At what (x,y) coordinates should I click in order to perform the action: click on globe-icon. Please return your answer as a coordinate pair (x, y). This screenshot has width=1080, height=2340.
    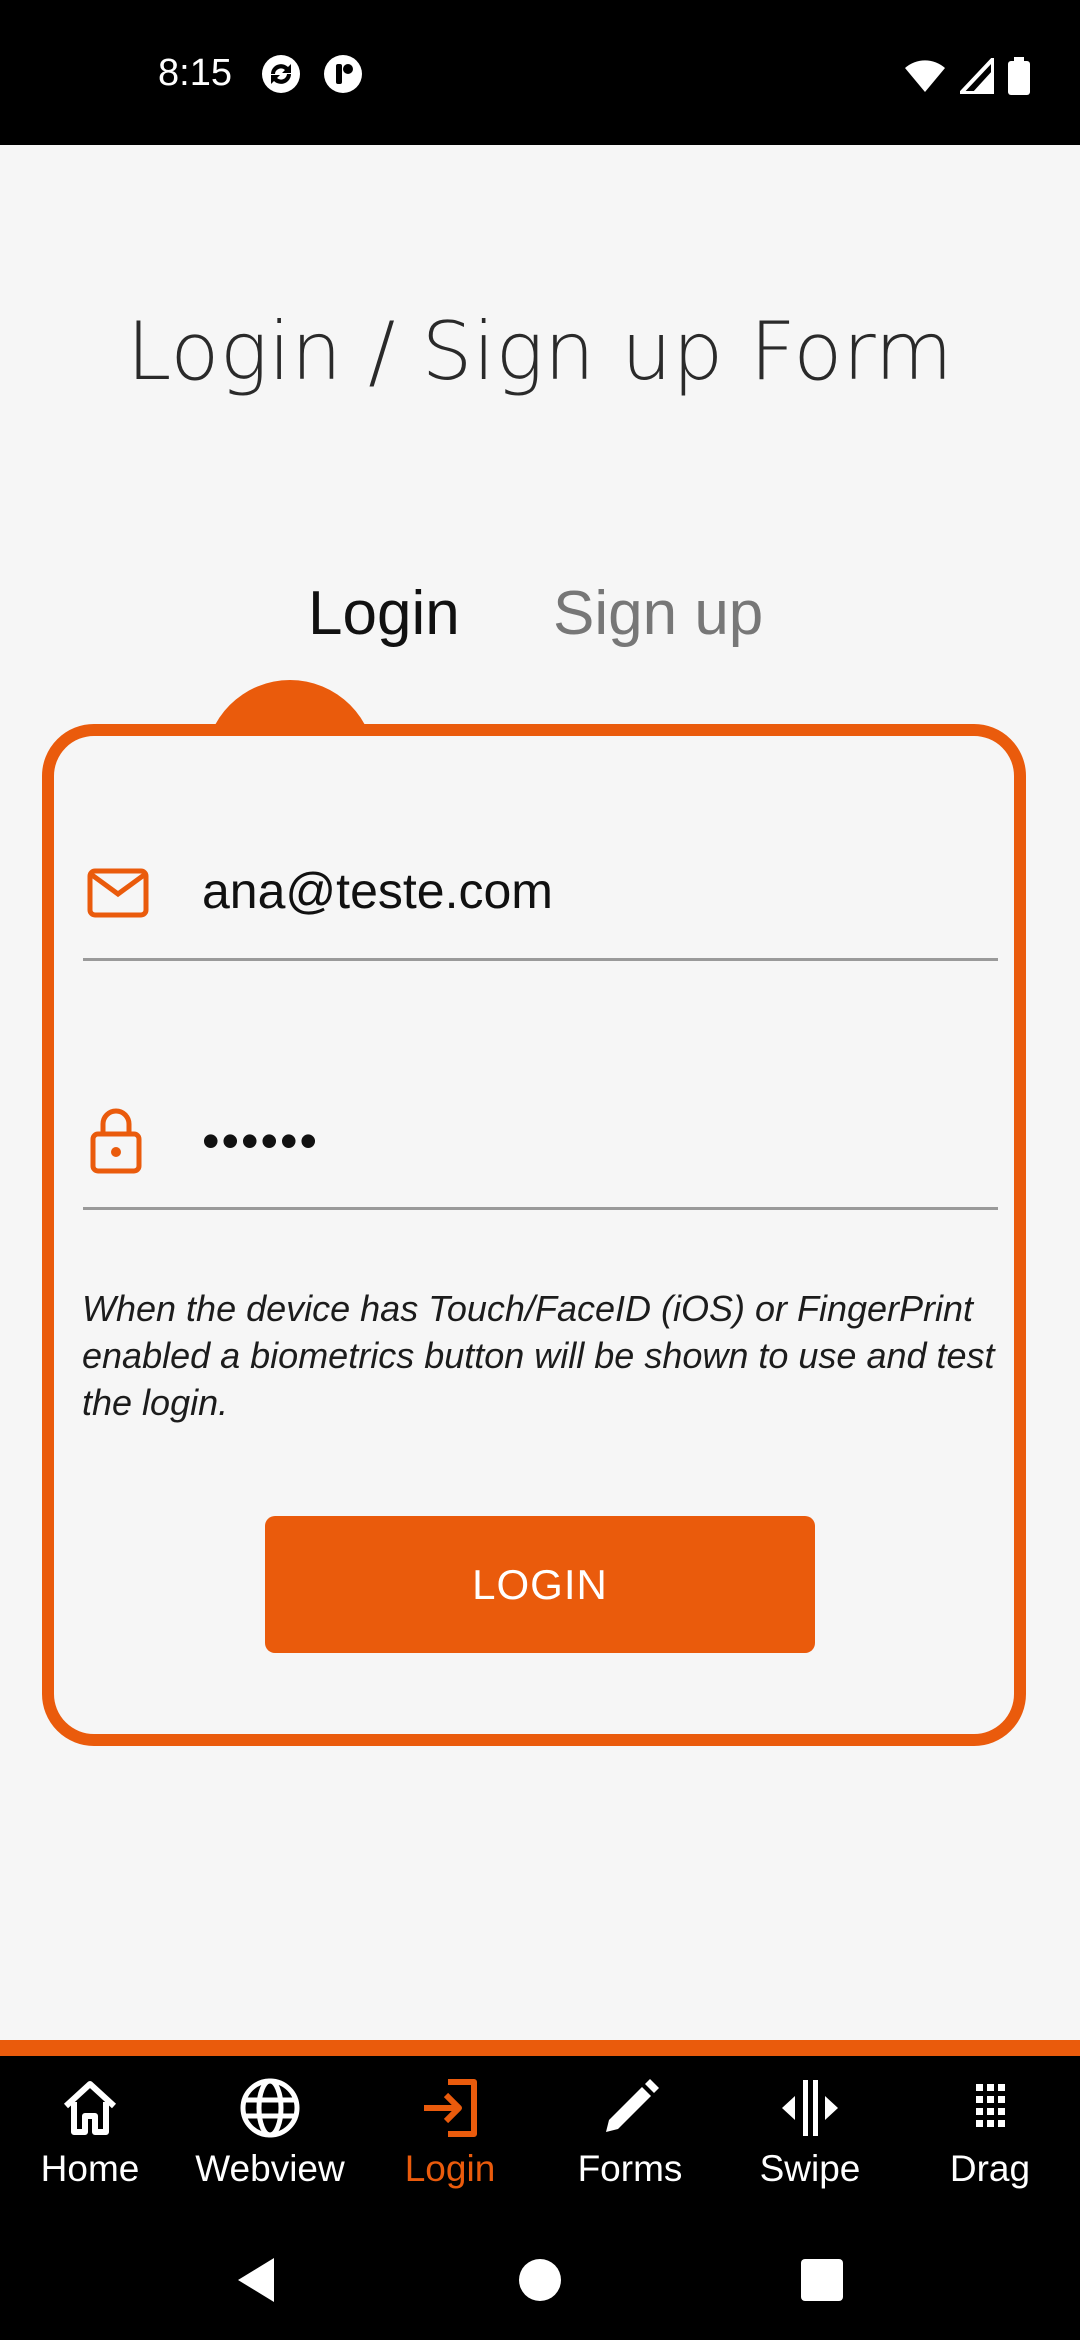
    Looking at the image, I should click on (270, 2108).